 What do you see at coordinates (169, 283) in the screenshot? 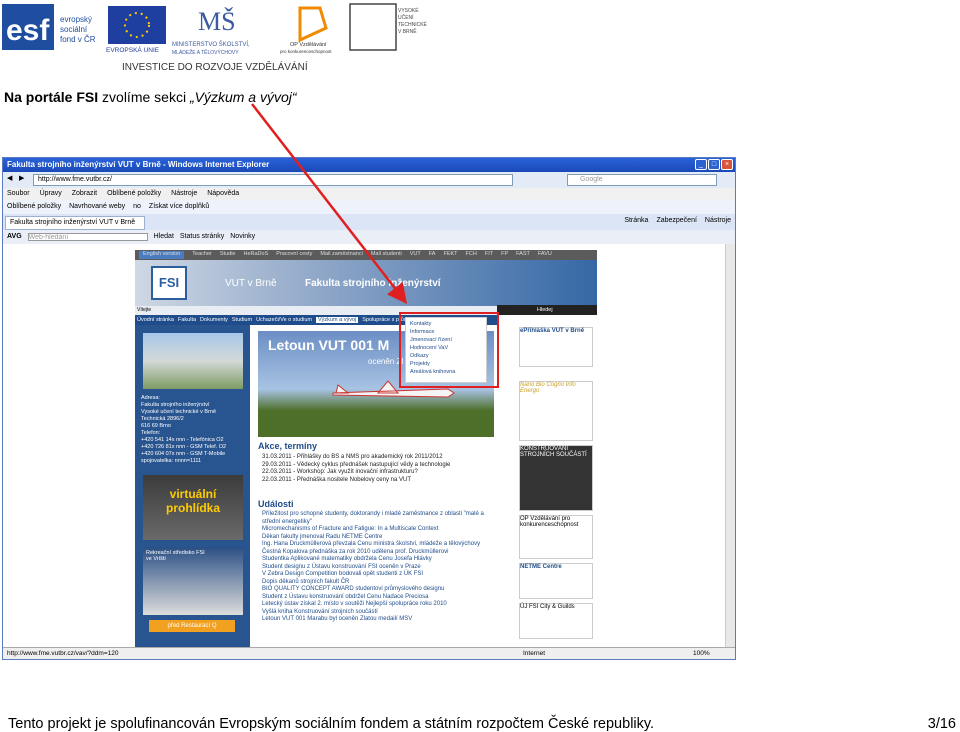
I see `fsi-logo: FSI` at bounding box center [169, 283].